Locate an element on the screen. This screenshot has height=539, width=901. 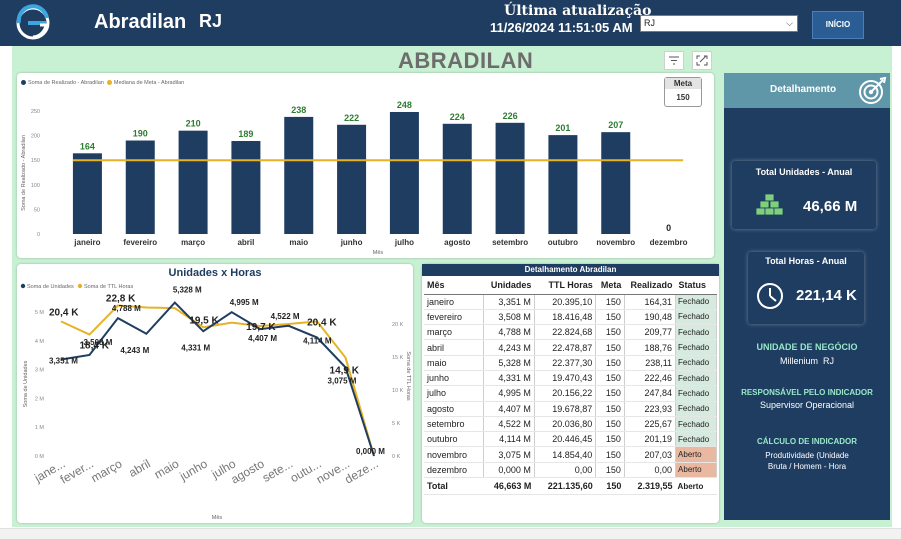
col-header-mes: Mês is located at coordinates (454, 286).